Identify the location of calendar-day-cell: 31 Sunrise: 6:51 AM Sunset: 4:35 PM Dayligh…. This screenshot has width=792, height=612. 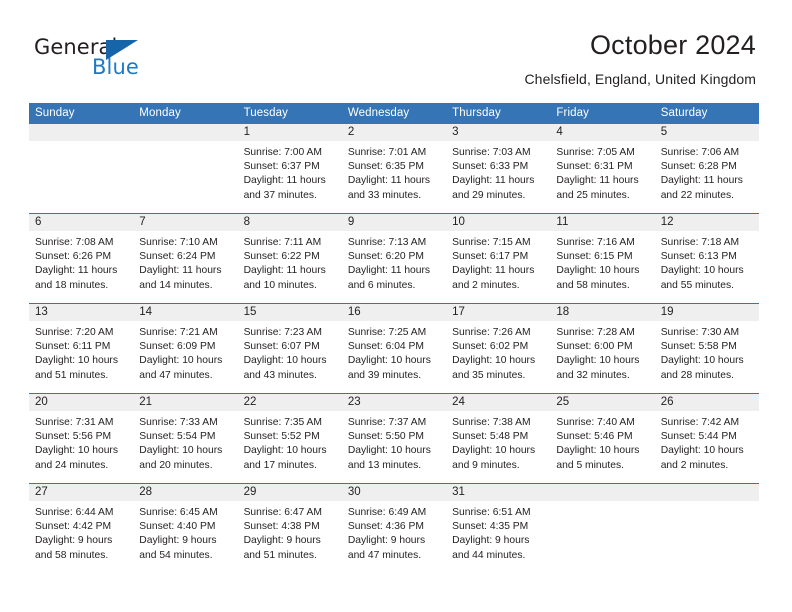
(498, 528).